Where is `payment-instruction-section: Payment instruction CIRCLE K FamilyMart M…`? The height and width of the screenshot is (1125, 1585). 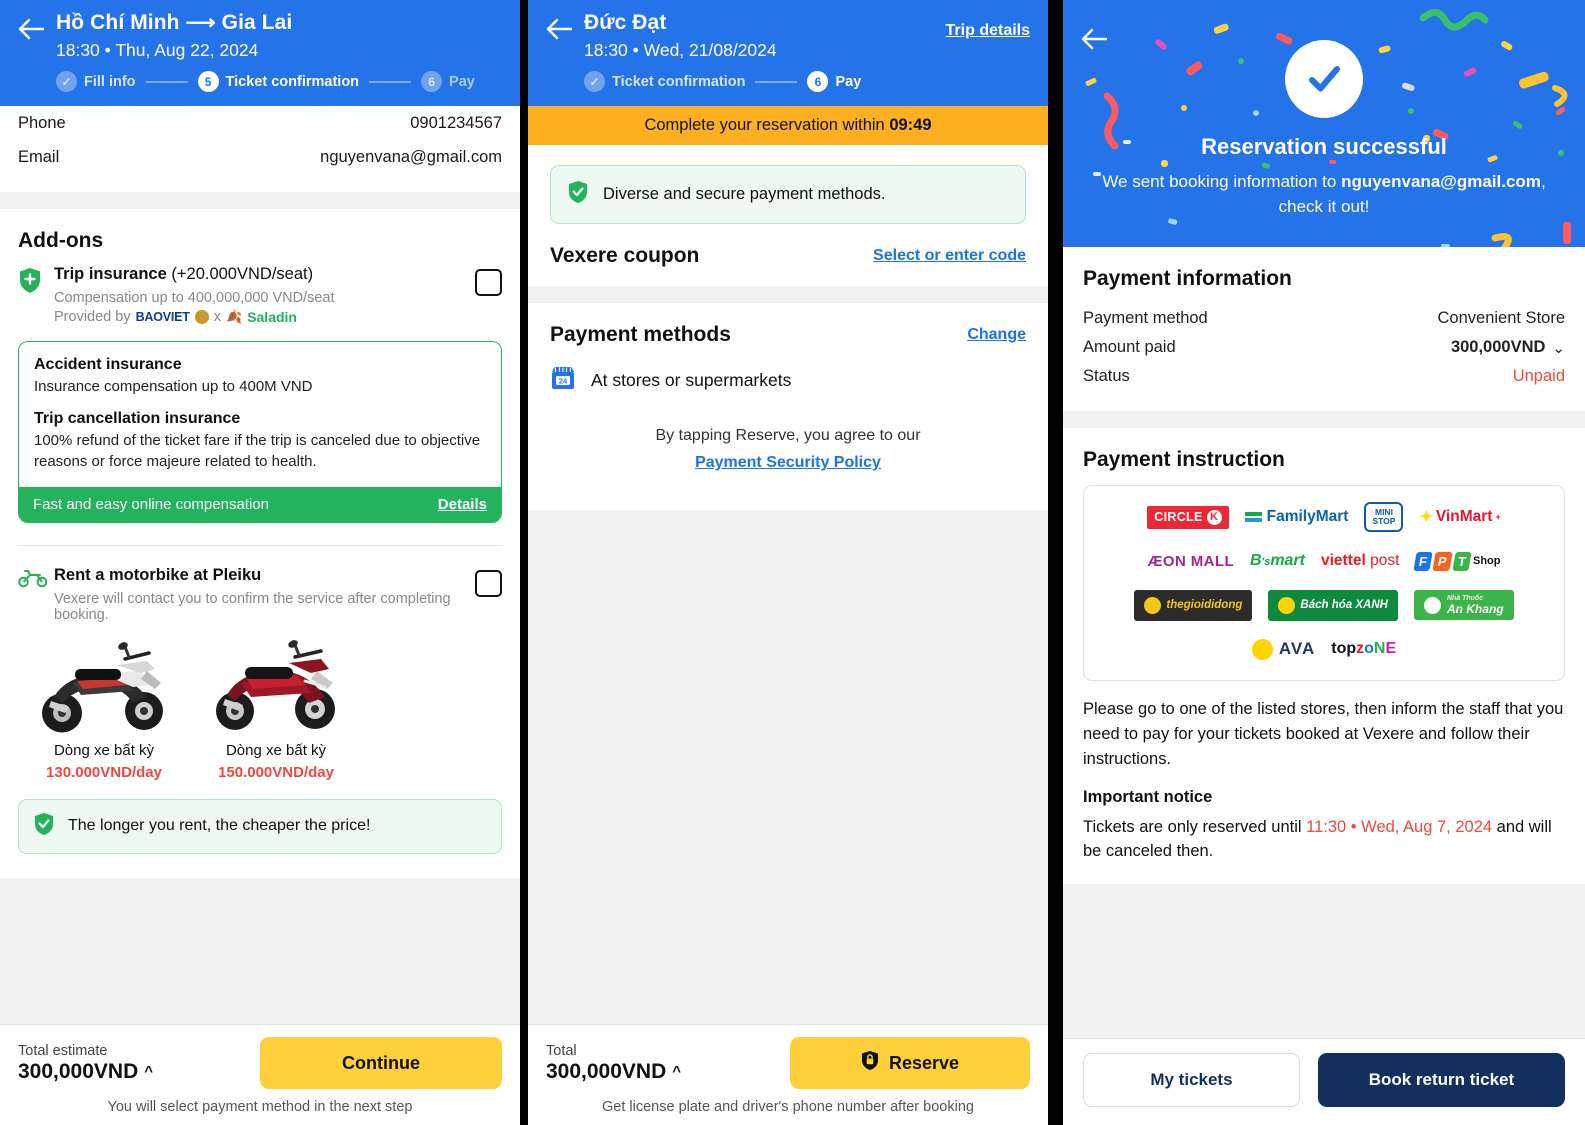 payment-instruction-section: Payment instruction CIRCLE K FamilyMart M… is located at coordinates (1324, 656).